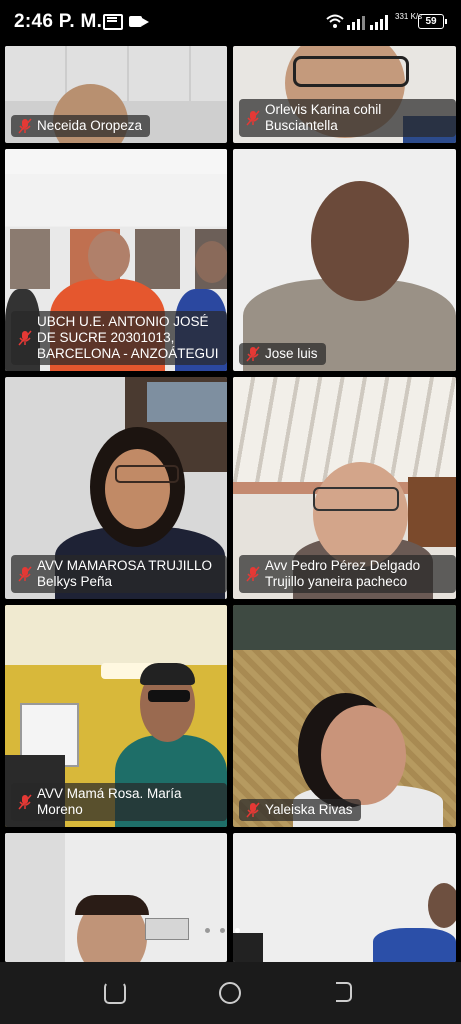  What do you see at coordinates (432, 21) in the screenshot?
I see `battery-icon: 59` at bounding box center [432, 21].